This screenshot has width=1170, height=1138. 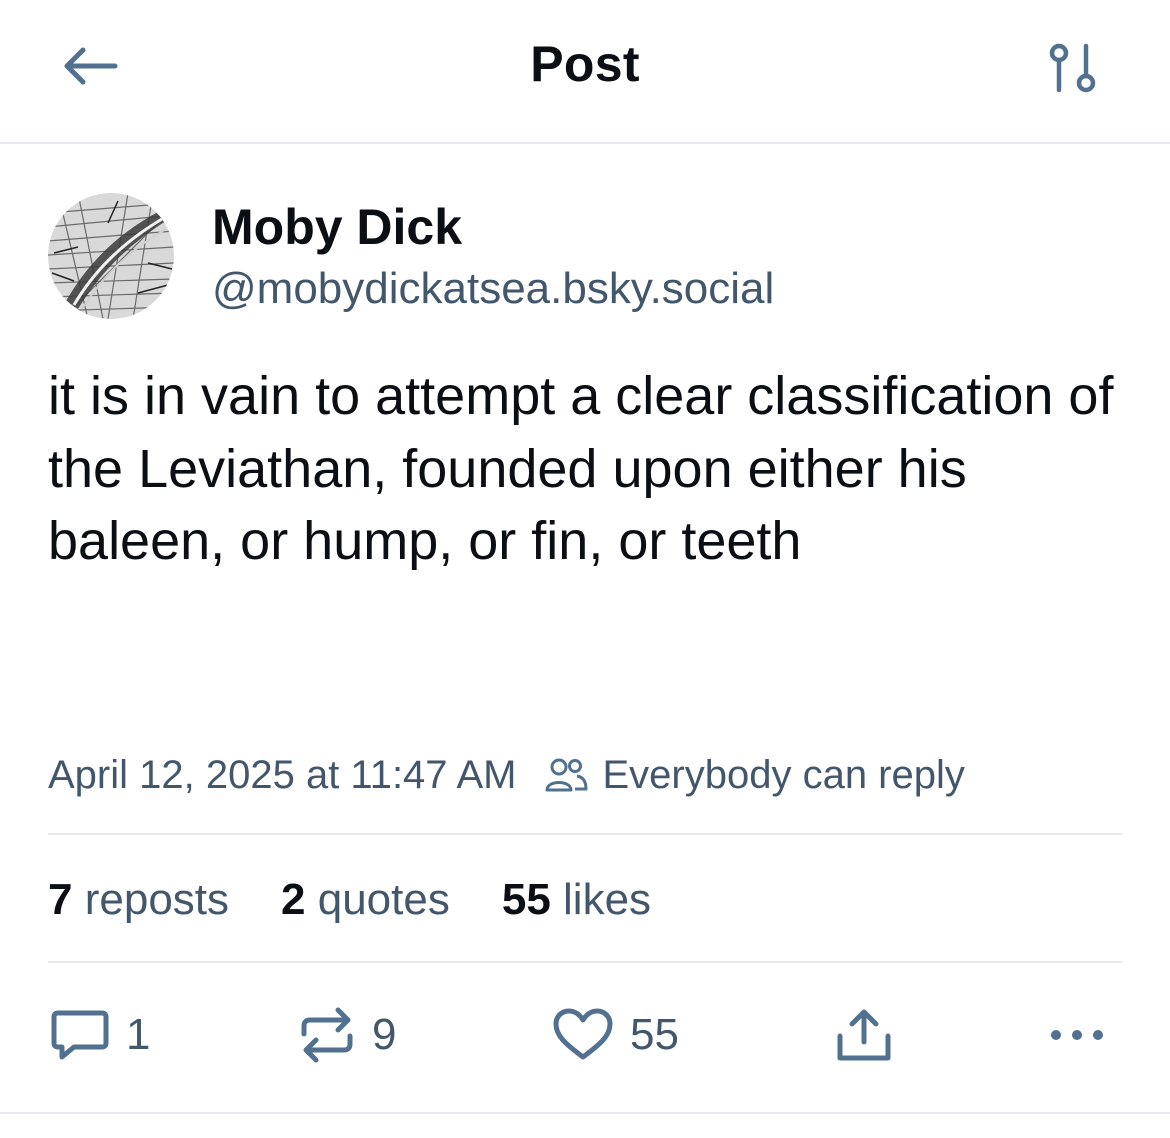 I want to click on page-title: Post, so click(x=585, y=64).